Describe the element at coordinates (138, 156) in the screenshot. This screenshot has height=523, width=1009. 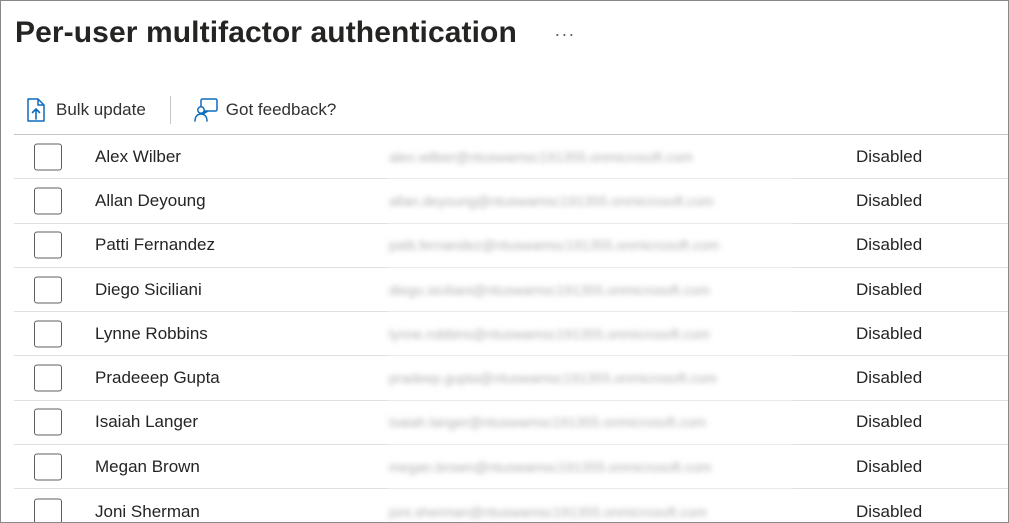
I see `user-display-name: Alex Wilber` at that location.